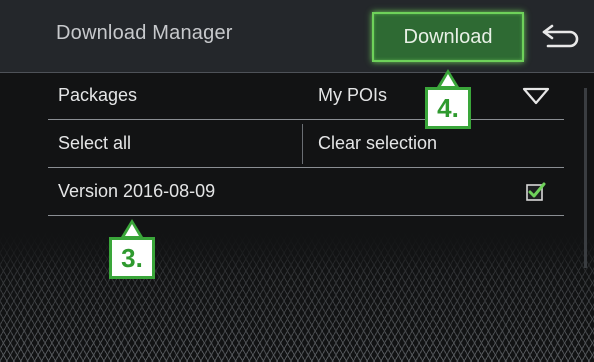  Describe the element at coordinates (306, 144) in the screenshot. I see `selection-row: Select all Clear selection` at that location.